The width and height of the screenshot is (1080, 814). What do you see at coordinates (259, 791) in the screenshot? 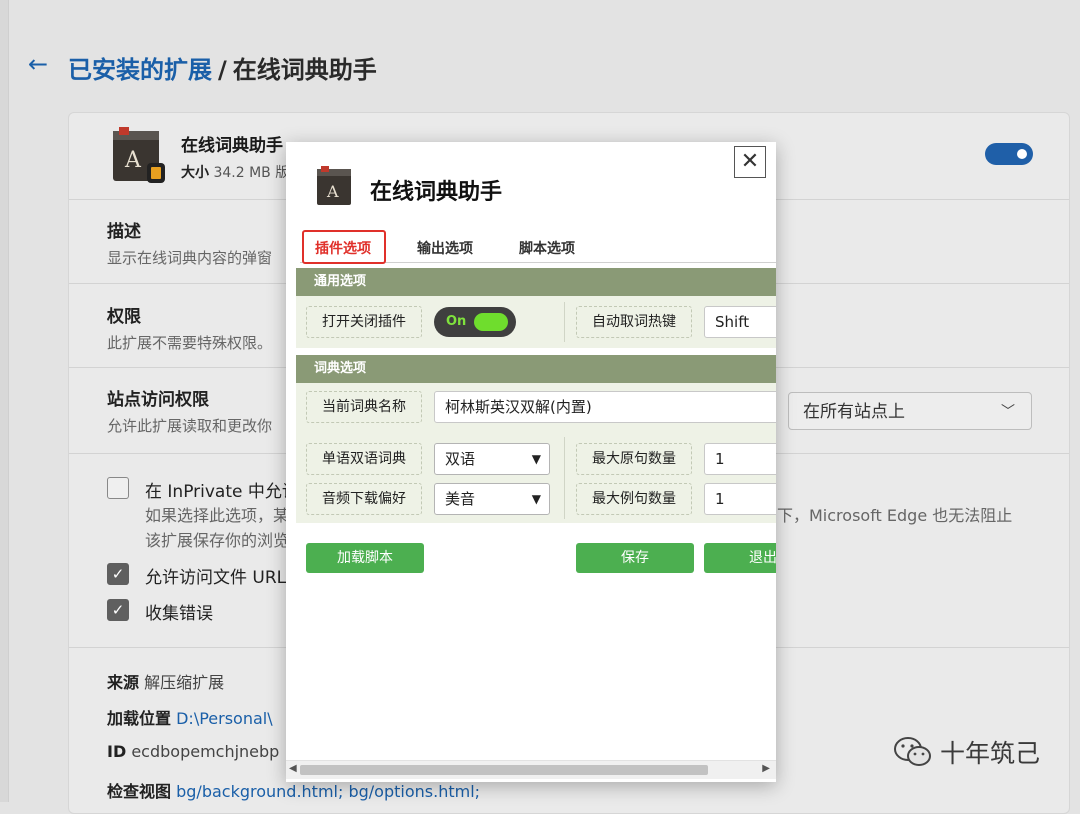
I see `inspect-background-link: bg/background.html;` at bounding box center [259, 791].